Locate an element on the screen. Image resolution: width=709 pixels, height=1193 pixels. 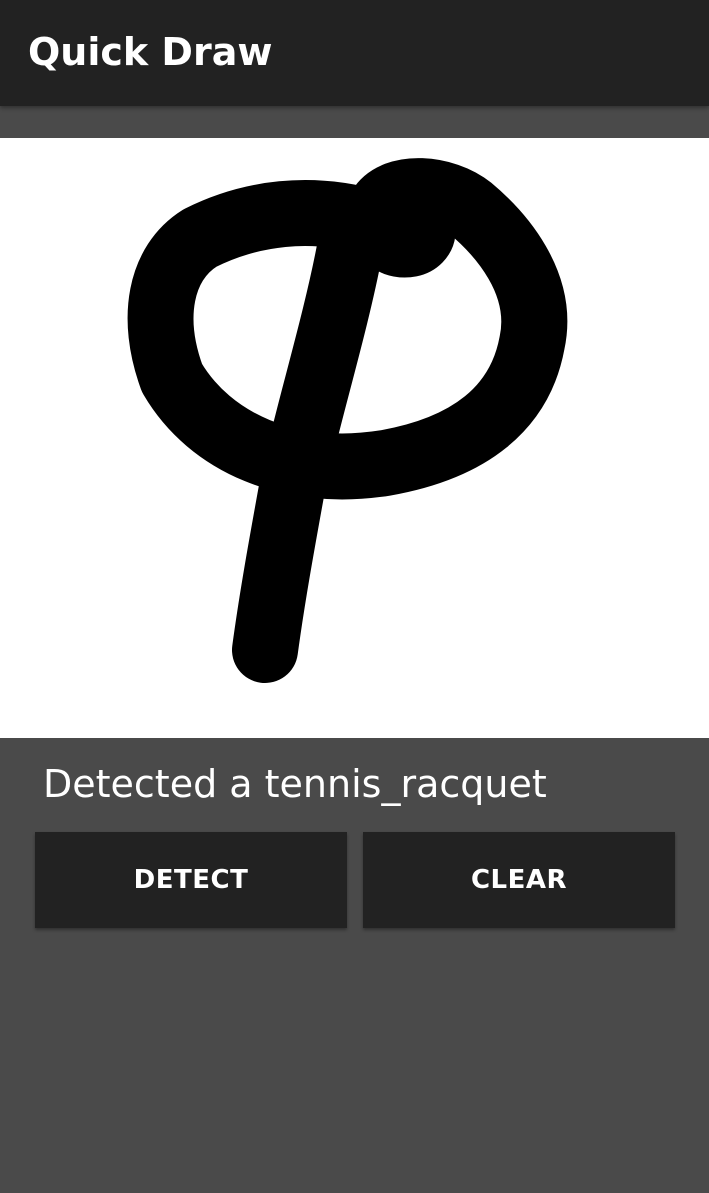
detection-result: Detected a tennis_racquet is located at coordinates (295, 784).